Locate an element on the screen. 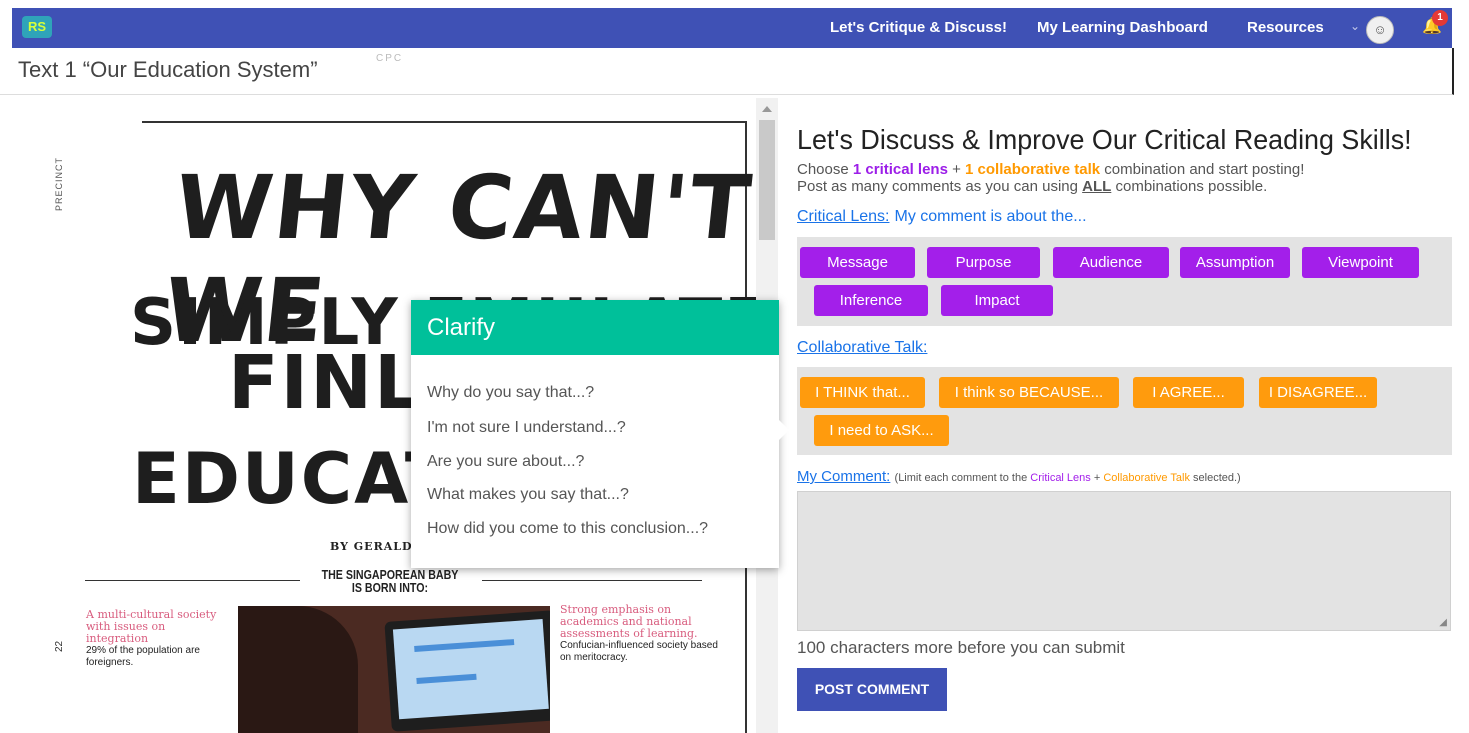  popup-title: Clarify is located at coordinates (595, 327).